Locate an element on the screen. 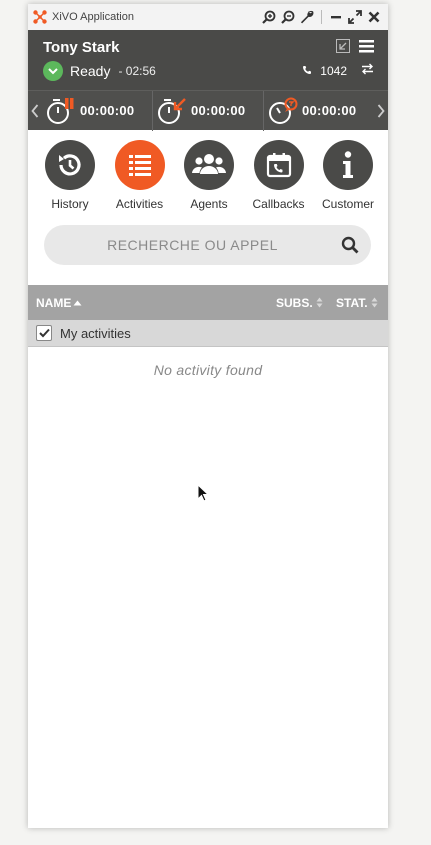 Image resolution: width=431 pixels, height=845 pixels. status-label: Ready is located at coordinates (90, 71).